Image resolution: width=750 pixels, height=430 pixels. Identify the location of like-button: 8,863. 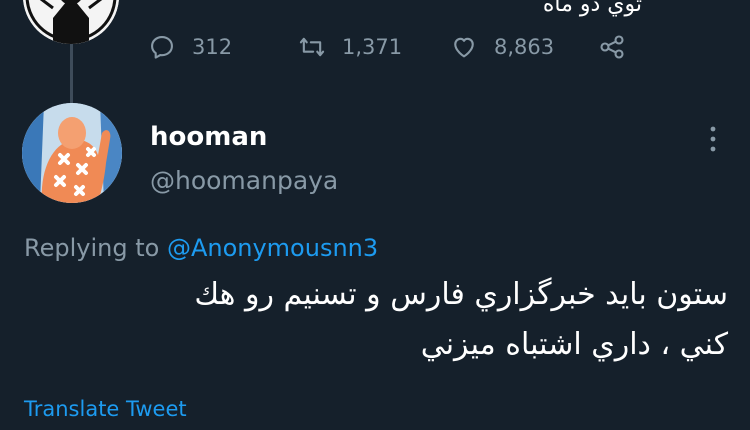
(502, 47).